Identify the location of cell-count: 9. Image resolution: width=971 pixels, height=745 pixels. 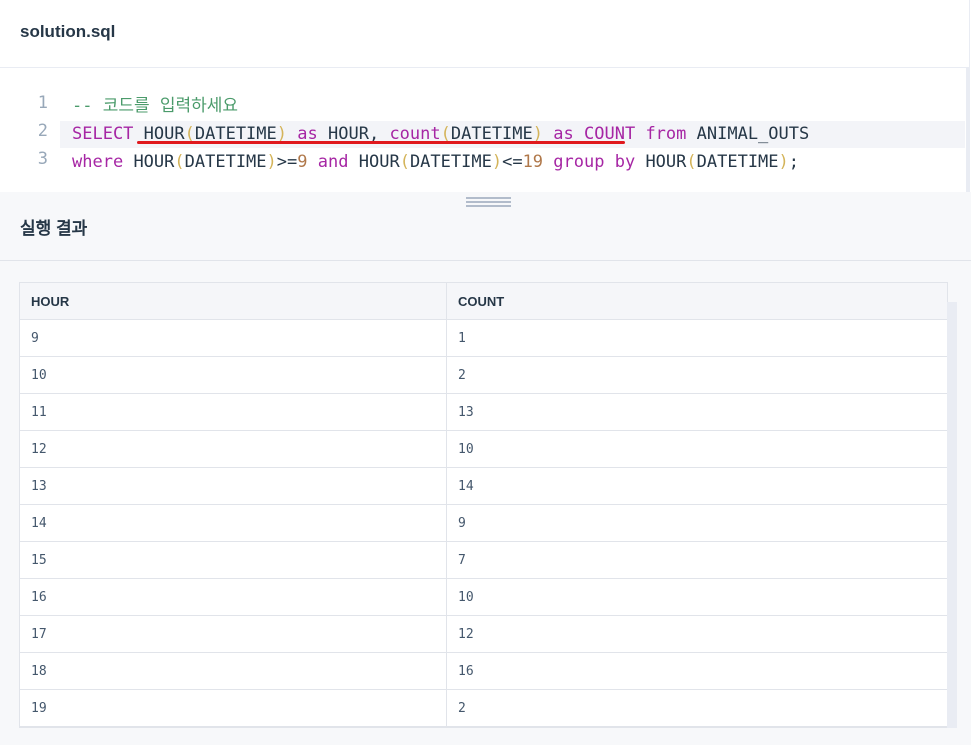
(696, 523).